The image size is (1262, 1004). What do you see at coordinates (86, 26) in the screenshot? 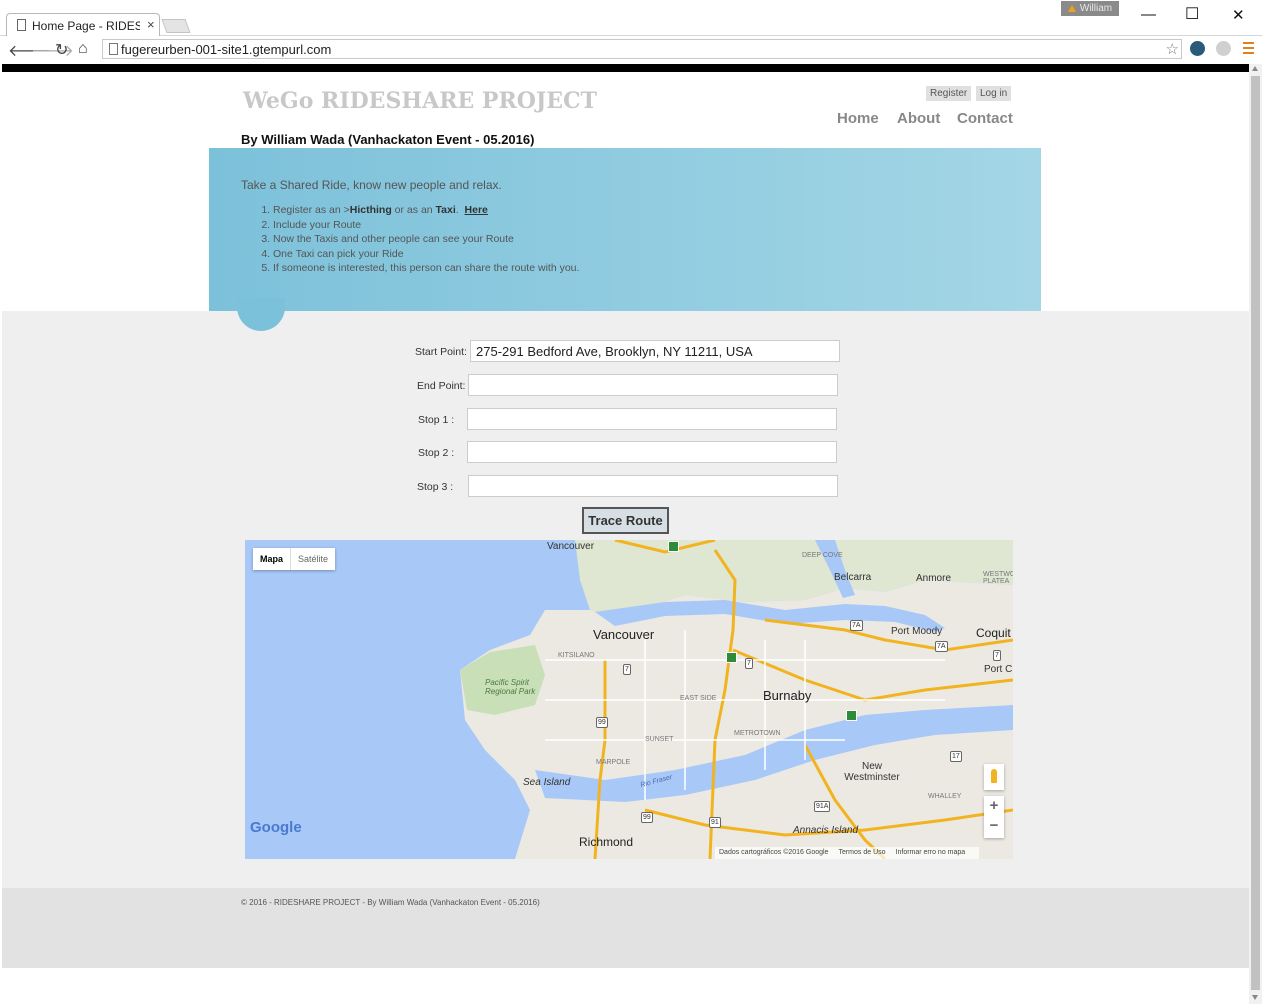
I see `tab-title: Home Page - RIDESH` at bounding box center [86, 26].